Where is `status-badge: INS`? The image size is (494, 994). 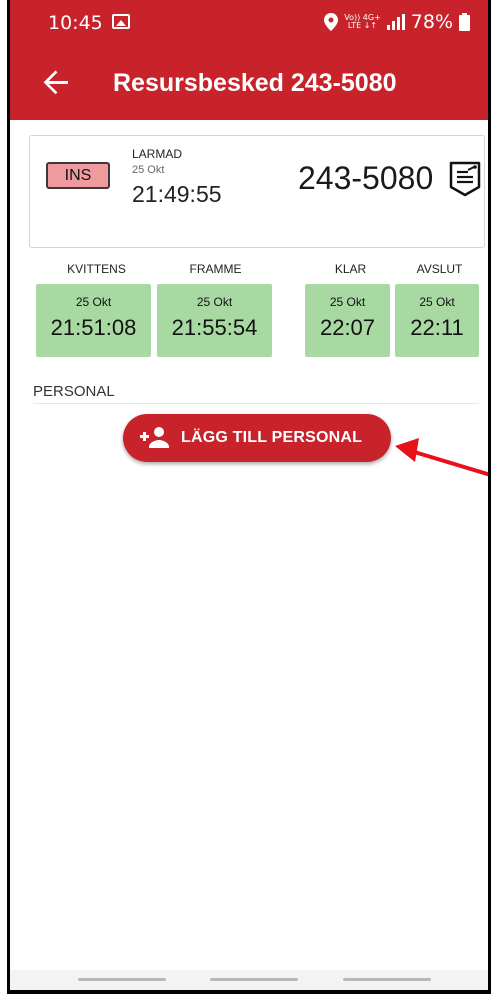
status-badge: INS is located at coordinates (78, 175).